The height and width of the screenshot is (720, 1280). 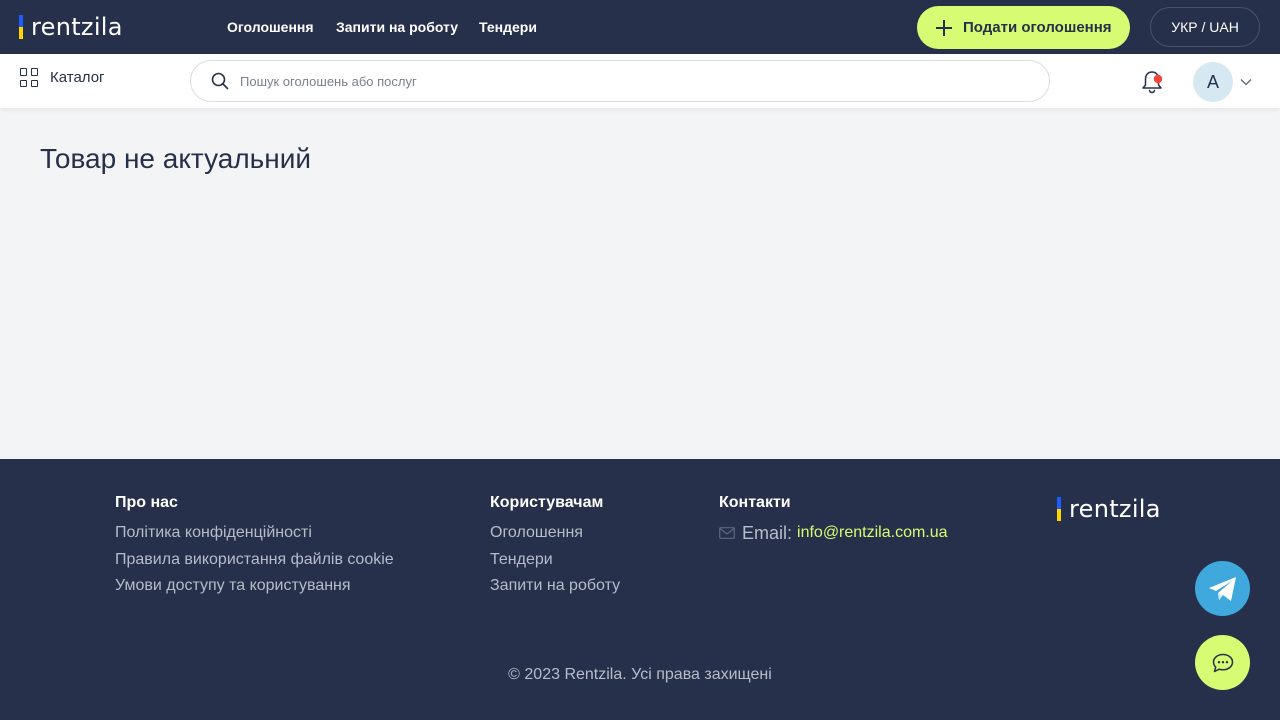 I want to click on chat-button, so click(x=1222, y=662).